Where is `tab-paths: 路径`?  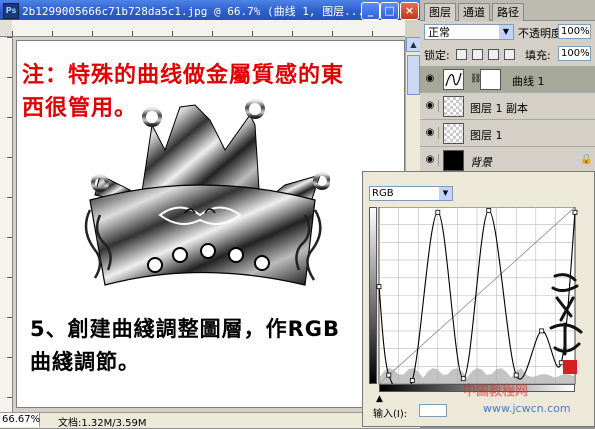
tab-paths: 路径 is located at coordinates (508, 12).